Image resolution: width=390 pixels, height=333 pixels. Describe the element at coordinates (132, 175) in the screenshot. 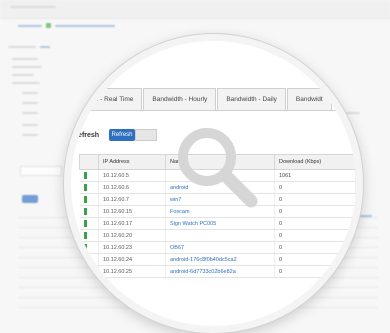

I see `ip-address-cell: 10.12.60.5` at that location.